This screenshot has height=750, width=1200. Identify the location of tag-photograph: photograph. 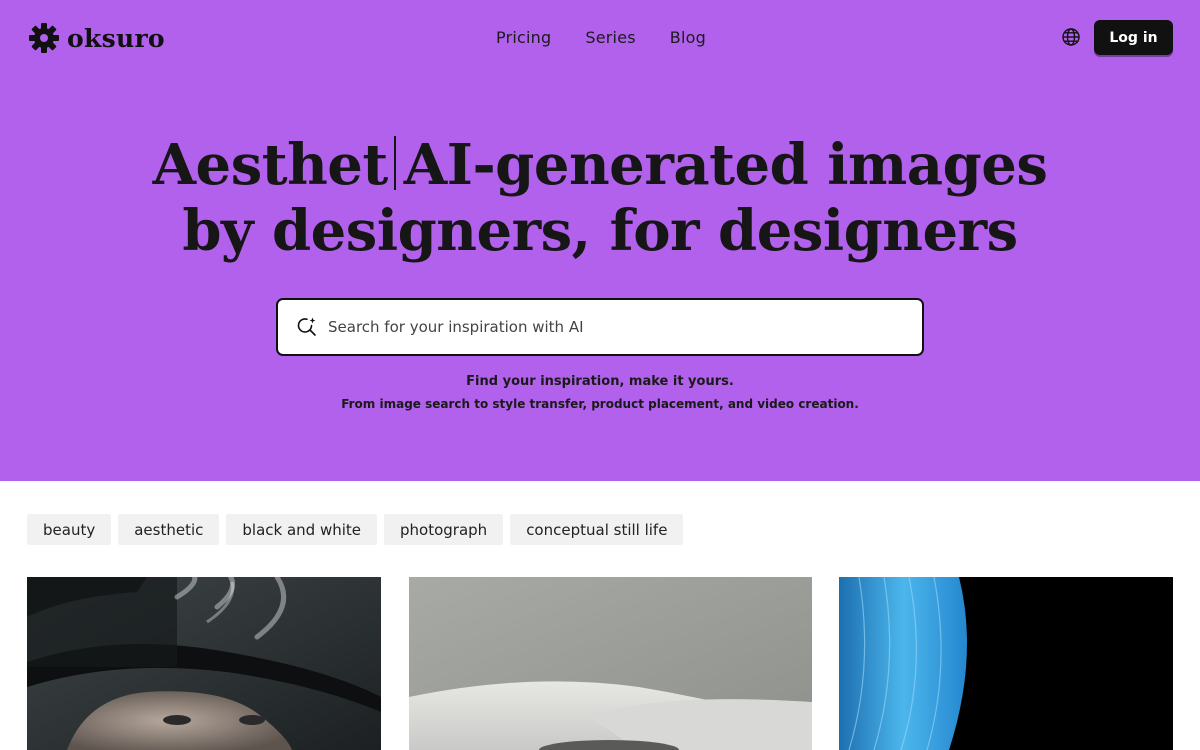
(444, 529).